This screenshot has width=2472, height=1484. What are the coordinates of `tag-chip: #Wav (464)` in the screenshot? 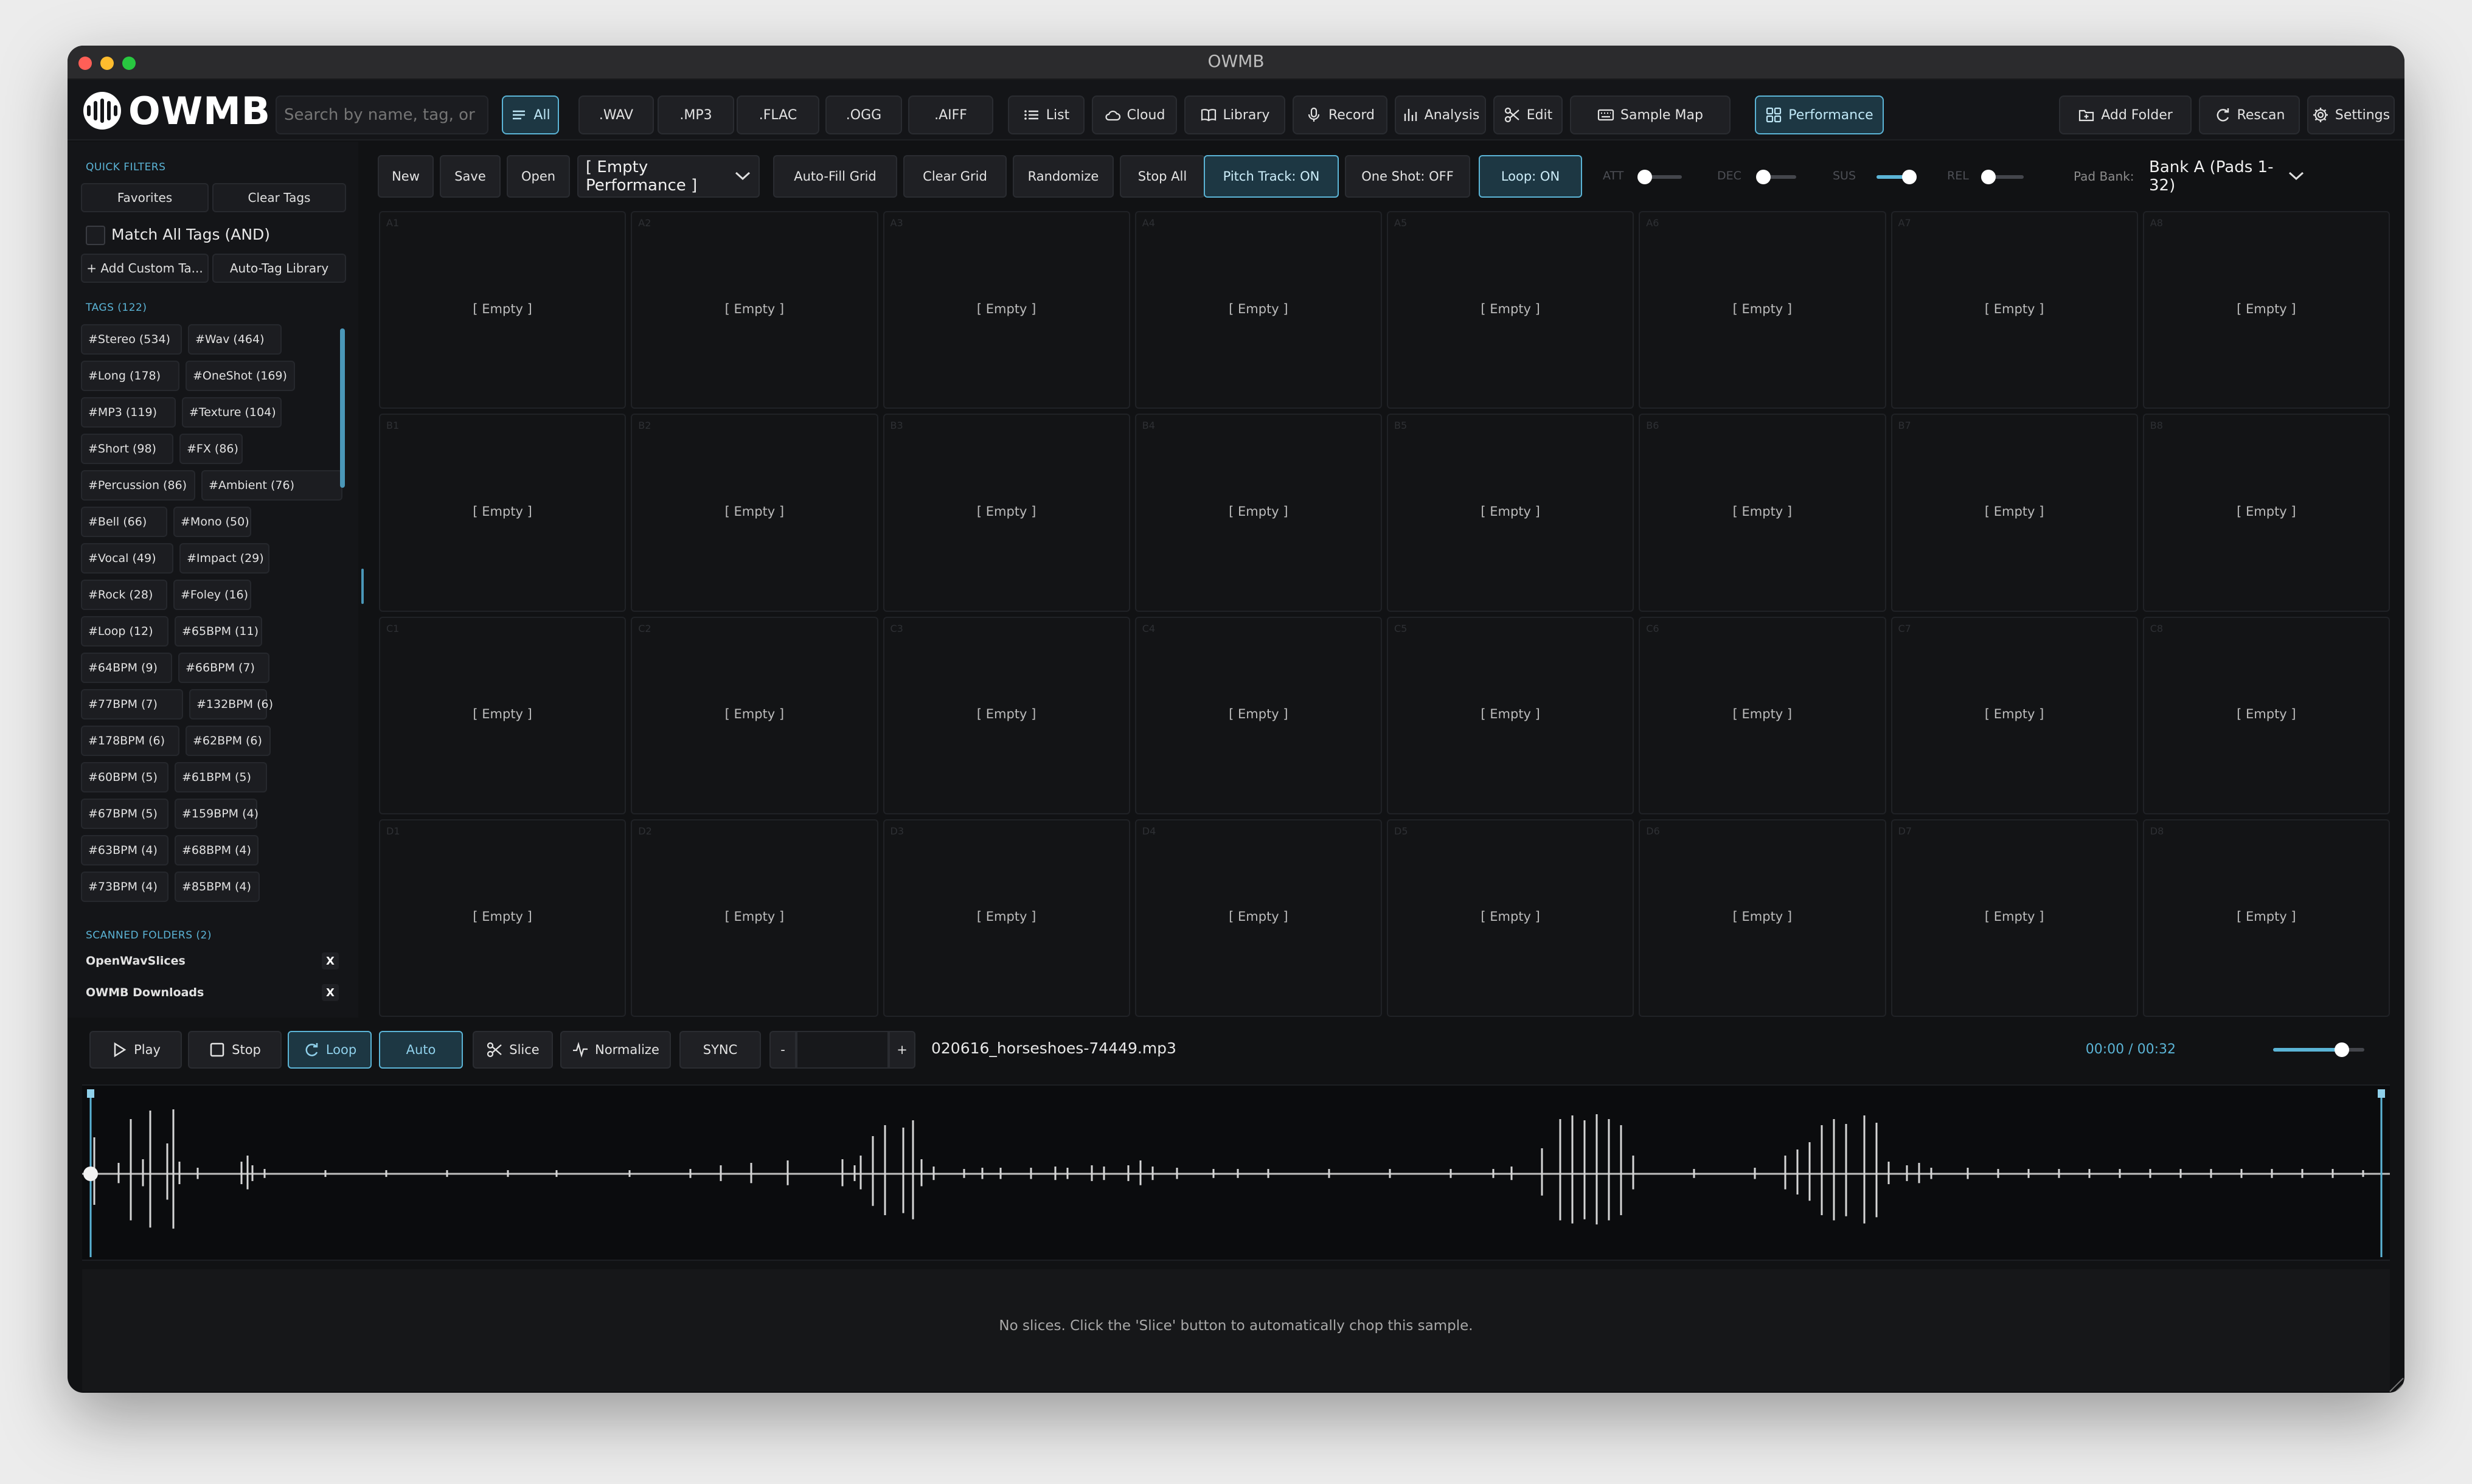 It's located at (235, 339).